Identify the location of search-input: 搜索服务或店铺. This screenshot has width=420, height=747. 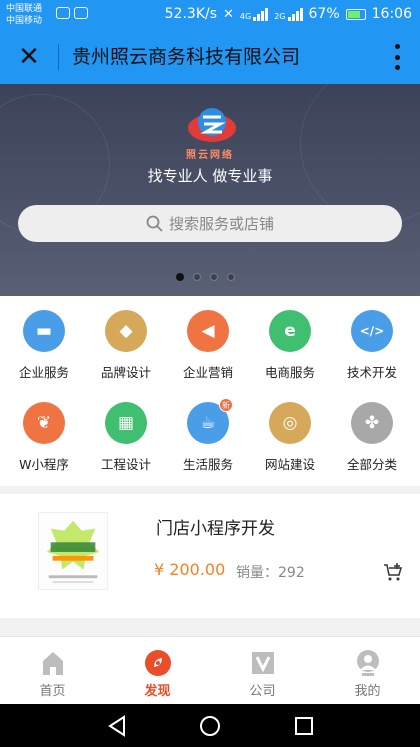
(210, 223).